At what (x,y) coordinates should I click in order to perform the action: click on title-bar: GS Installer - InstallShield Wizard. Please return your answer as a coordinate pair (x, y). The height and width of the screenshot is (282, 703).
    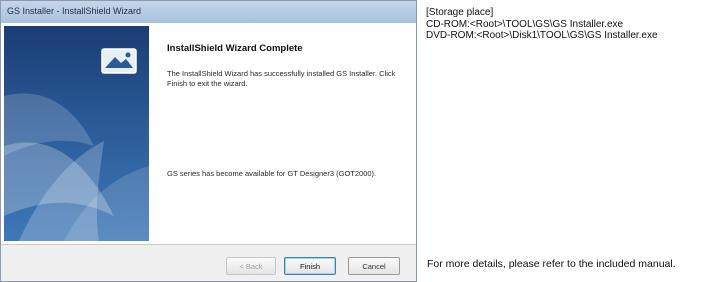
    Looking at the image, I should click on (208, 12).